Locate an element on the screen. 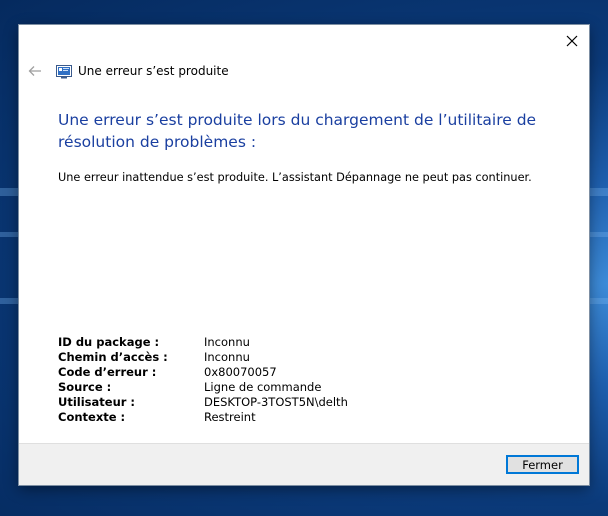 Image resolution: width=608 pixels, height=516 pixels. detail-value: DESKTOP-3TOST5N\delth is located at coordinates (276, 402).